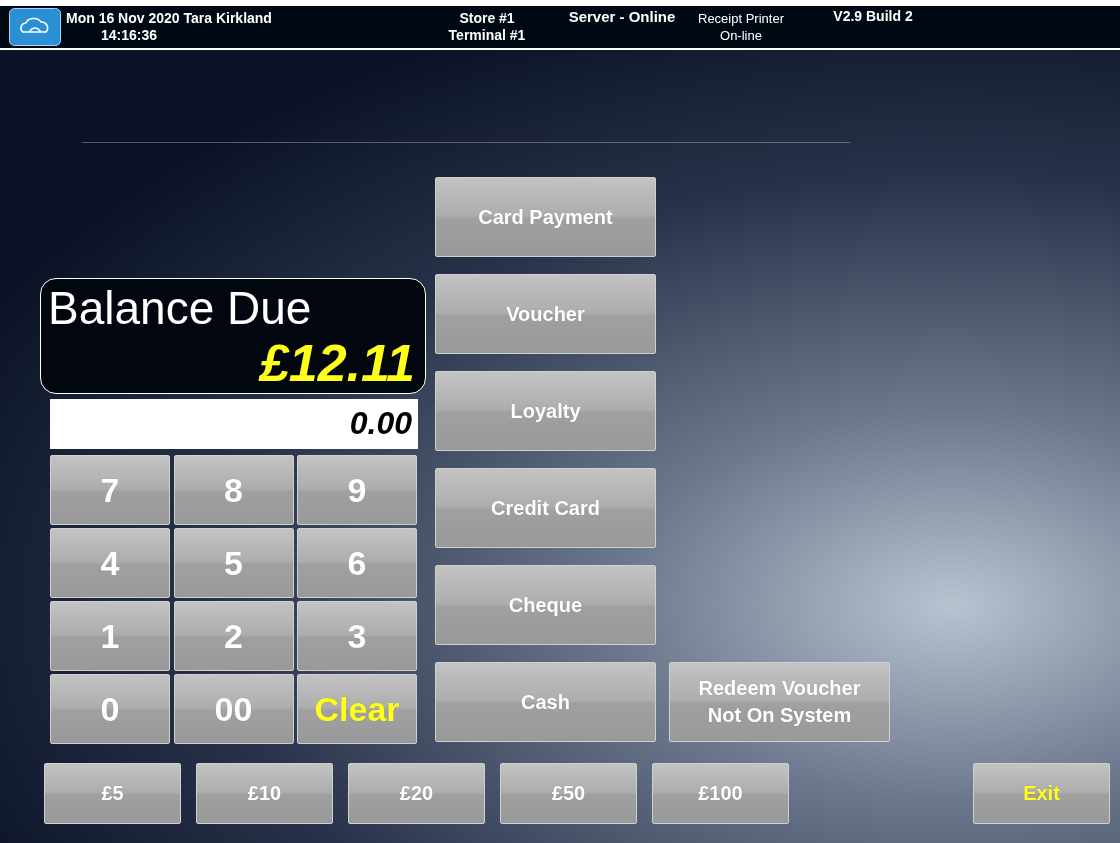 The image size is (1120, 843). What do you see at coordinates (233, 563) in the screenshot?
I see `keypad-button: 5` at bounding box center [233, 563].